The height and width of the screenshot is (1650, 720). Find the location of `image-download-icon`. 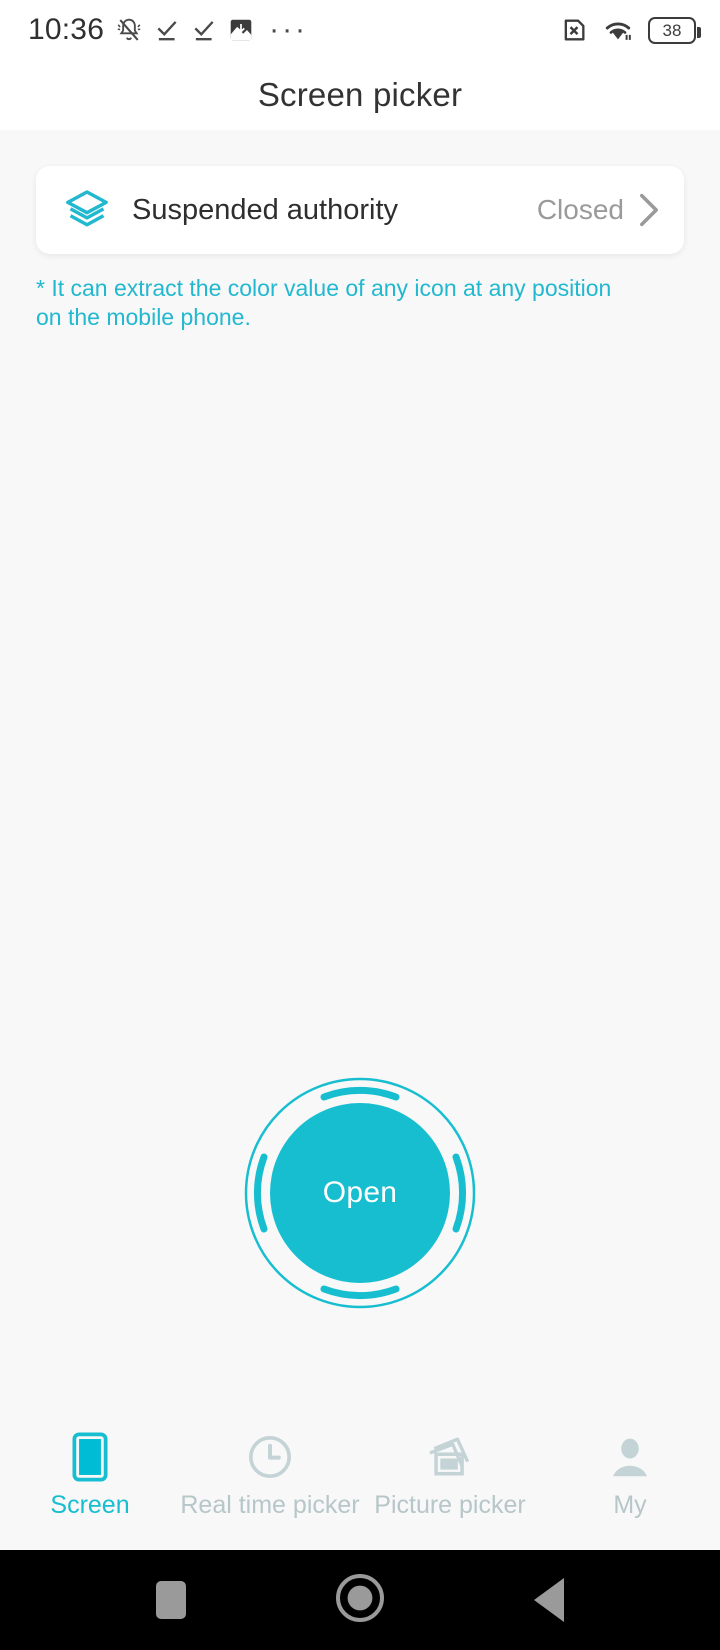

image-download-icon is located at coordinates (241, 30).